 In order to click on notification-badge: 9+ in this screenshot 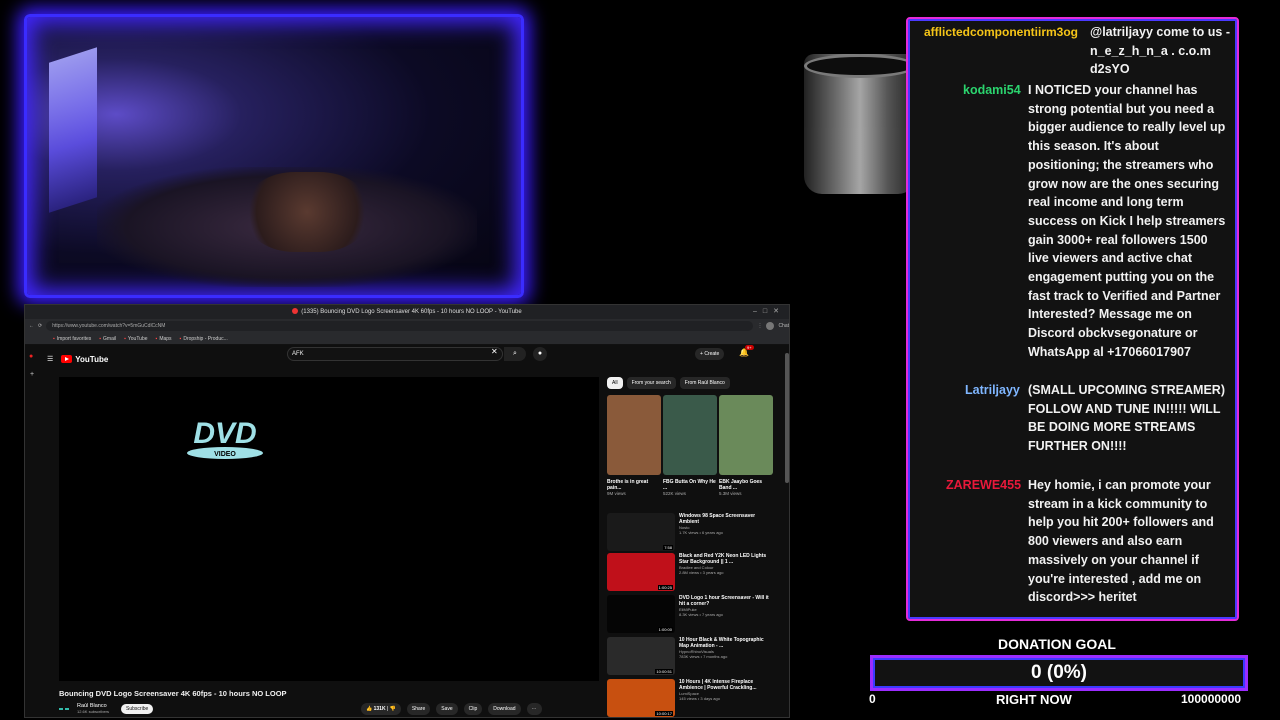, I will do `click(749, 347)`.